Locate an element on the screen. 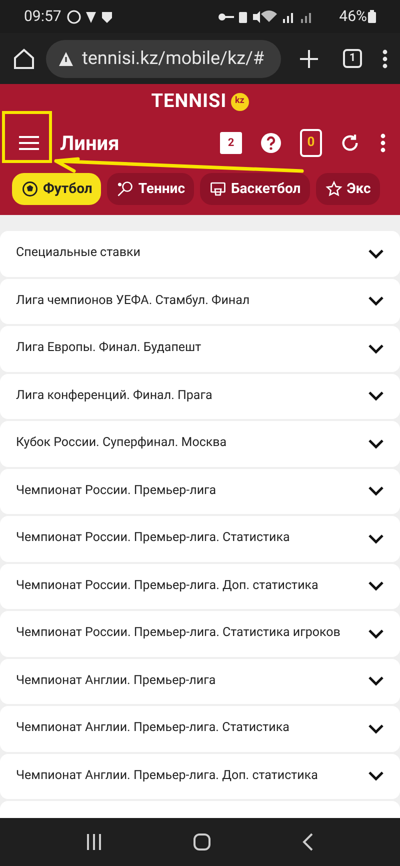 Image resolution: width=400 pixels, height=866 pixels. menu-icon is located at coordinates (29, 143).